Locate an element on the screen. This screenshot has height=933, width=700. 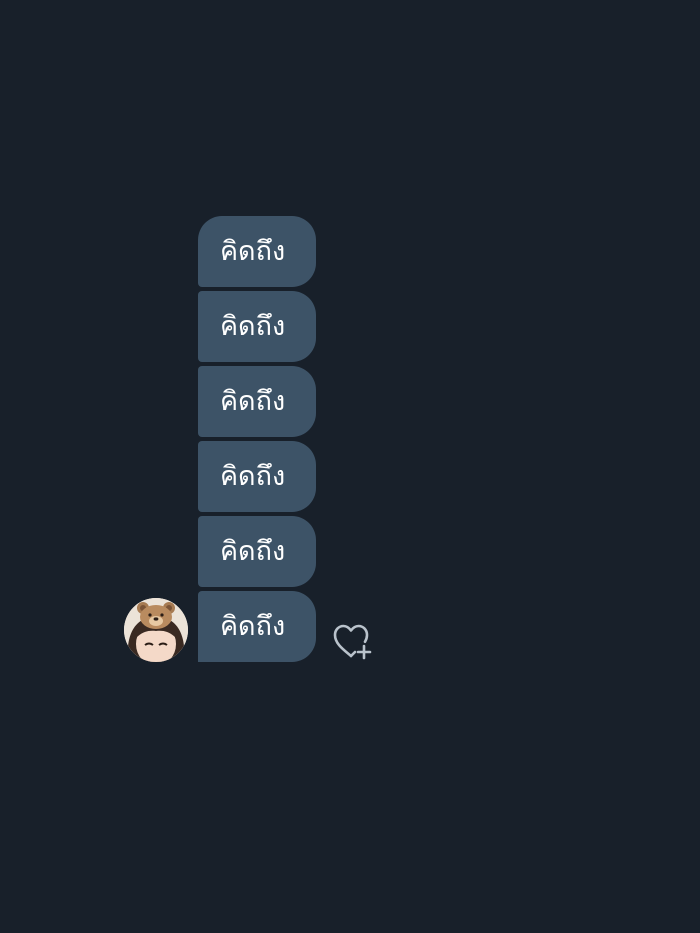
avatar is located at coordinates (156, 630).